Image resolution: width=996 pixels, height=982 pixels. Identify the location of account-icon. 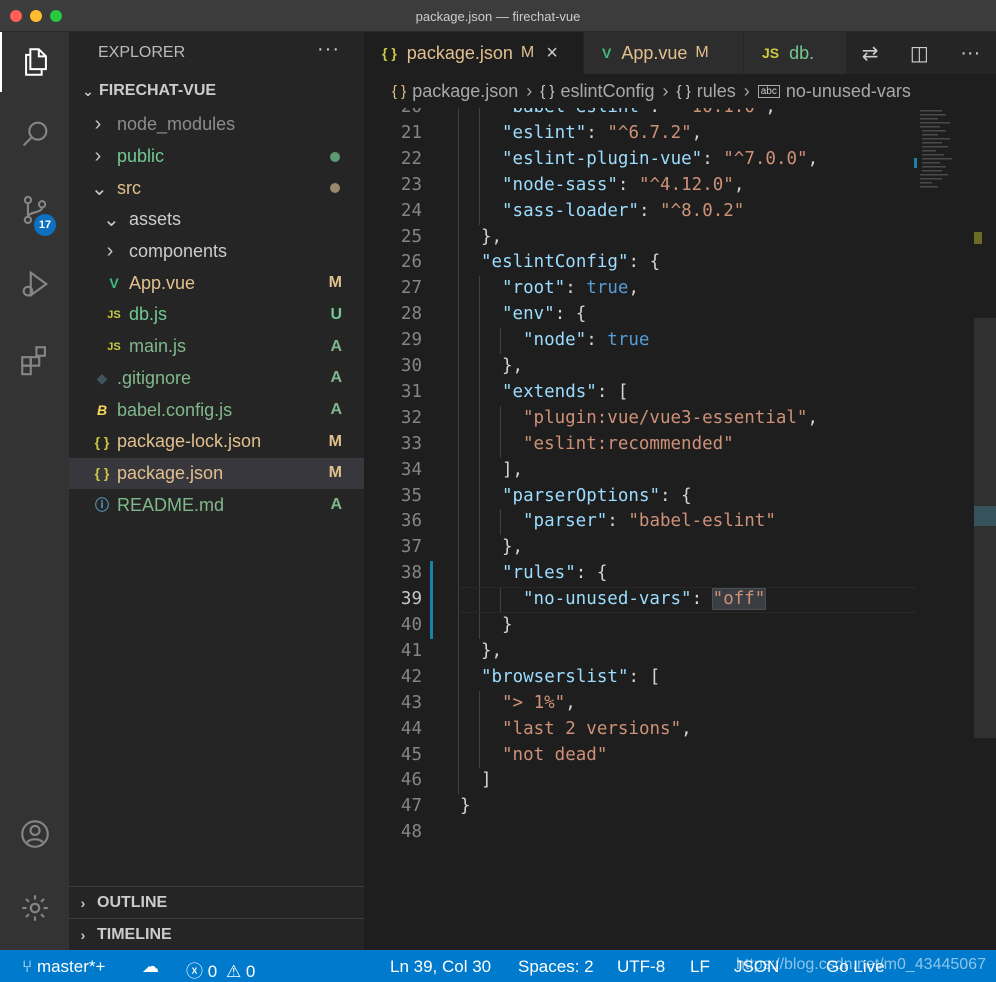
(34, 834).